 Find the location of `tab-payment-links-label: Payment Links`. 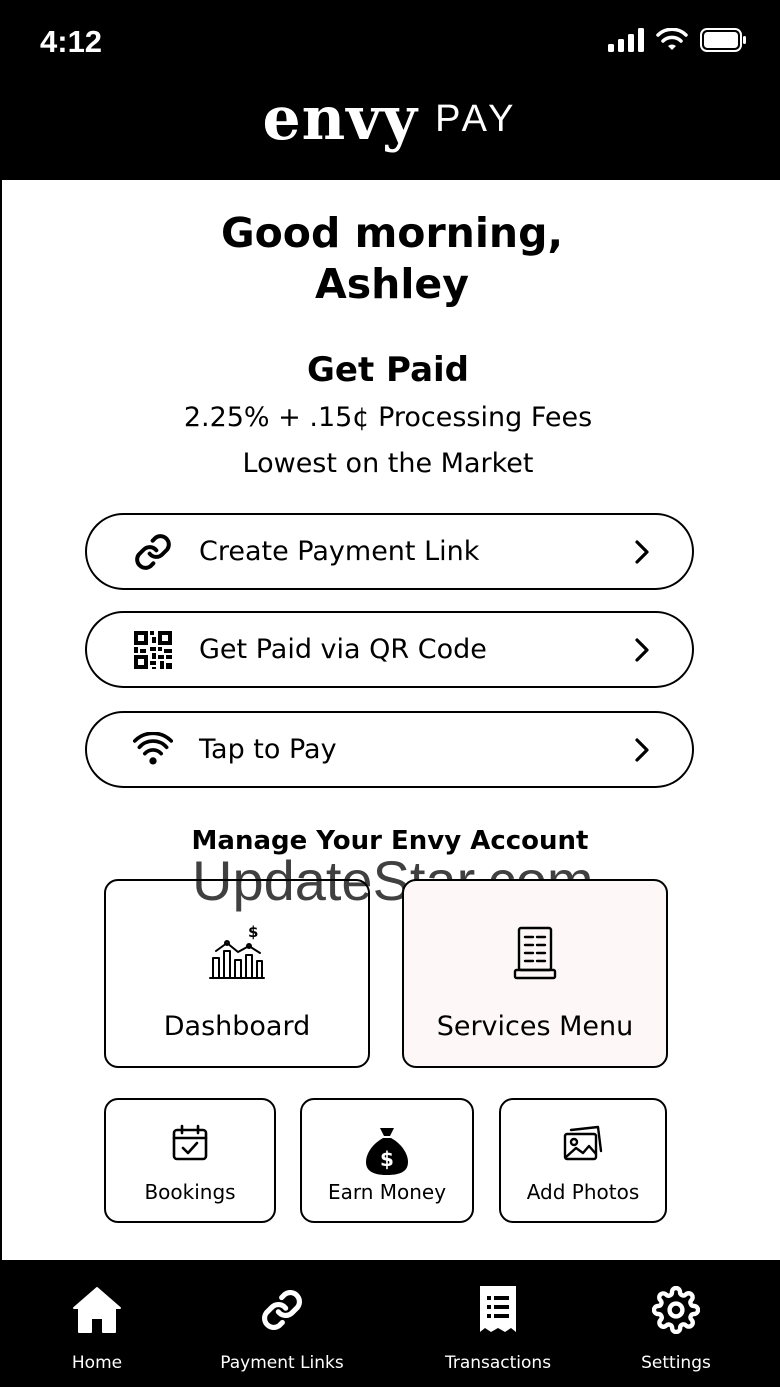

tab-payment-links-label: Payment Links is located at coordinates (282, 1363).